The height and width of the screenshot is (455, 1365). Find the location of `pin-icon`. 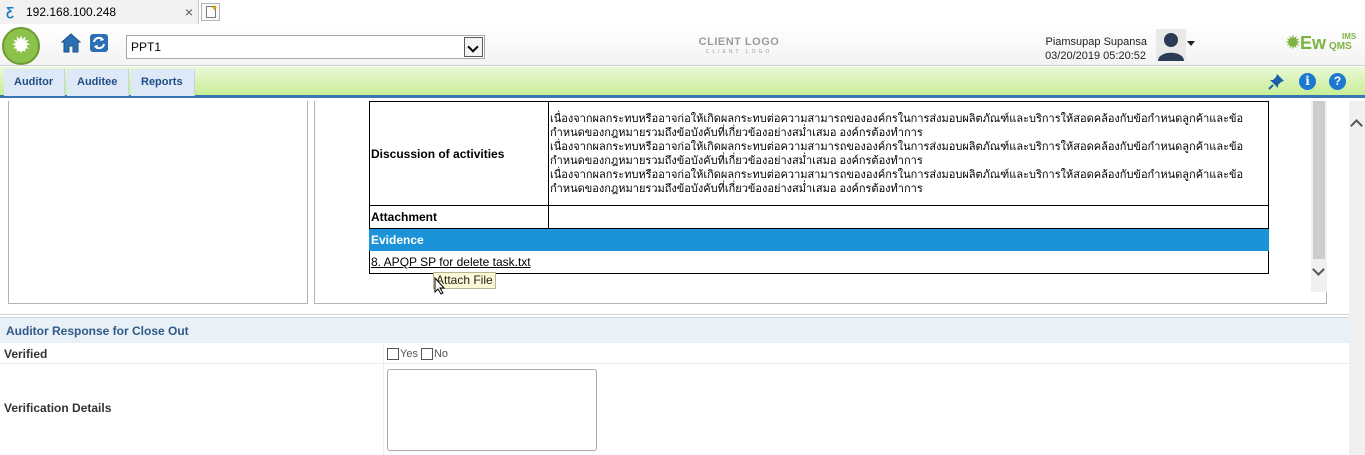

pin-icon is located at coordinates (1276, 81).